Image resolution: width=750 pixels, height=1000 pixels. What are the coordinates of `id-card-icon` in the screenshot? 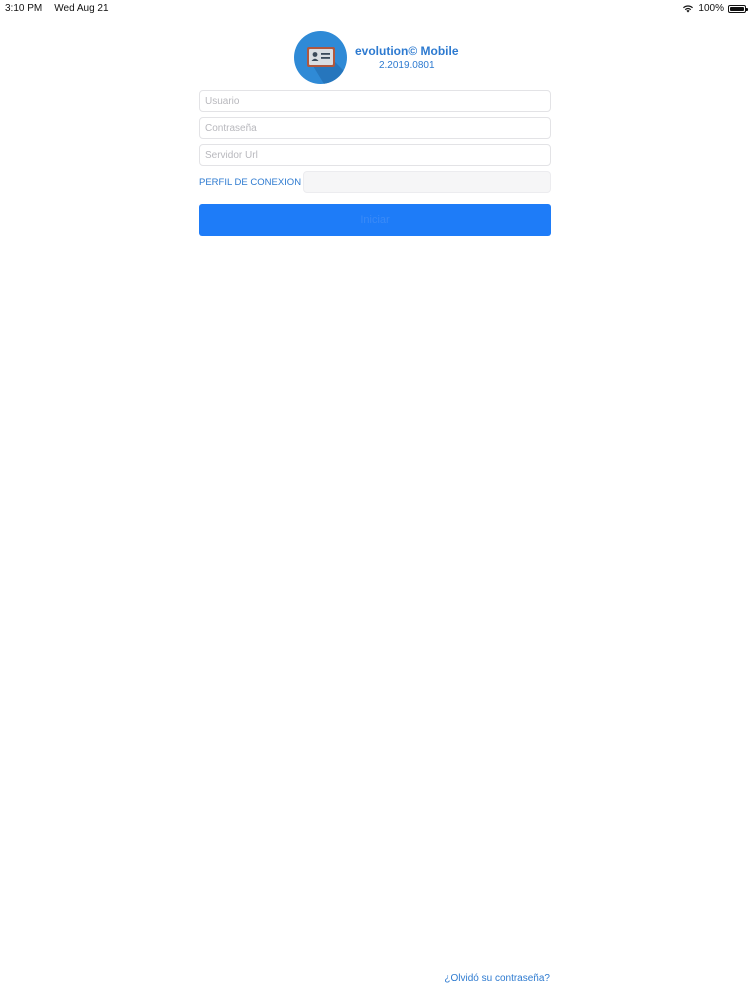 It's located at (320, 57).